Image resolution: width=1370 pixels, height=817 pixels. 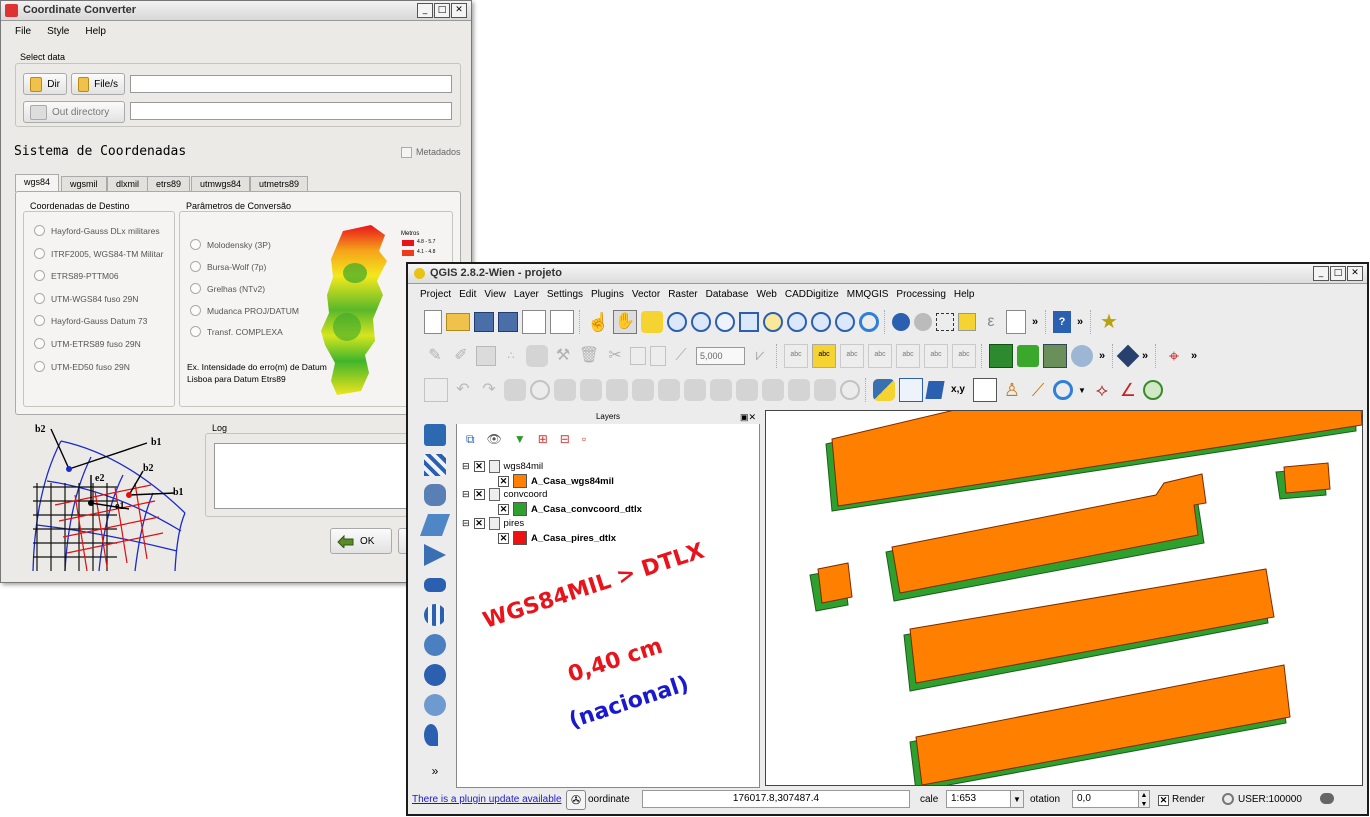 What do you see at coordinates (487, 799) in the screenshot?
I see `plugin-update-link: There is a plugin update available` at bounding box center [487, 799].